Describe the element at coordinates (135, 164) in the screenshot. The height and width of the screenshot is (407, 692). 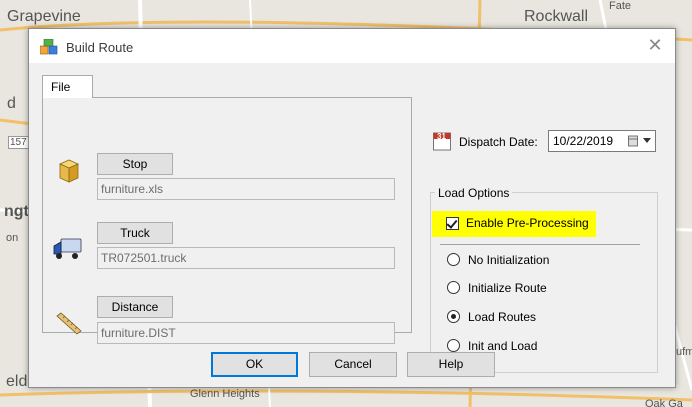
I see `stop-button: Stop` at that location.